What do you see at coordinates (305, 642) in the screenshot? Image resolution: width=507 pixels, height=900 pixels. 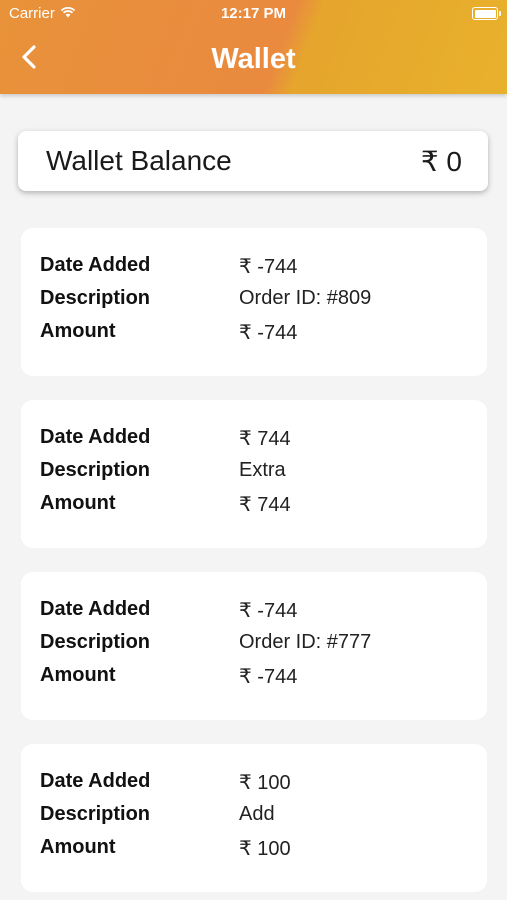 I see `description-value: Order ID: #777` at bounding box center [305, 642].